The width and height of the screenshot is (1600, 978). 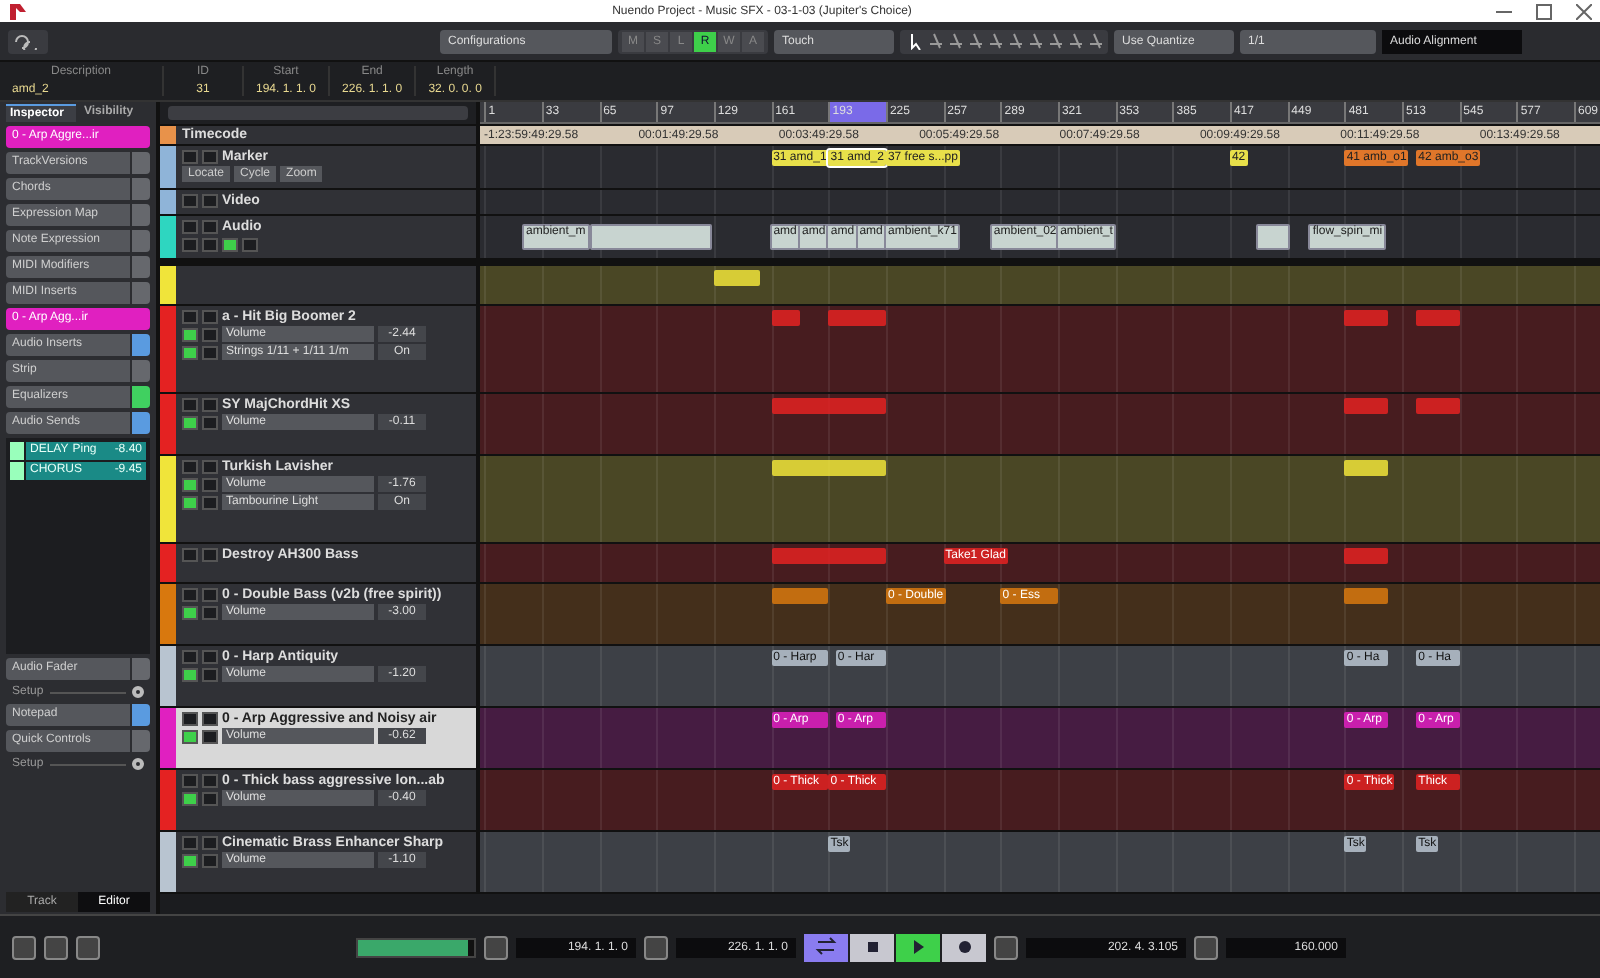 I want to click on cycle-icon, so click(x=826, y=947).